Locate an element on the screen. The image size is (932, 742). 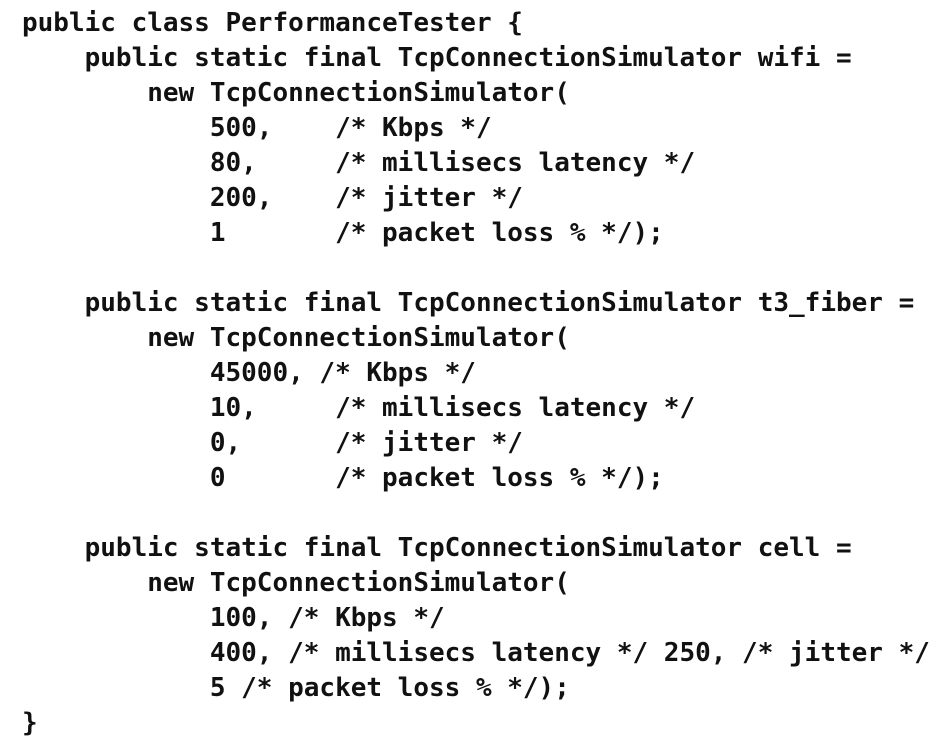
code-line: 500, /* Kbps */ is located at coordinates (257, 128).